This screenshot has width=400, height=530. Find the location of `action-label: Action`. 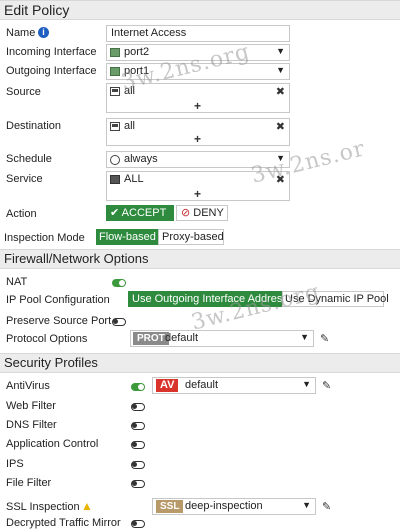

action-label: Action is located at coordinates (21, 214).